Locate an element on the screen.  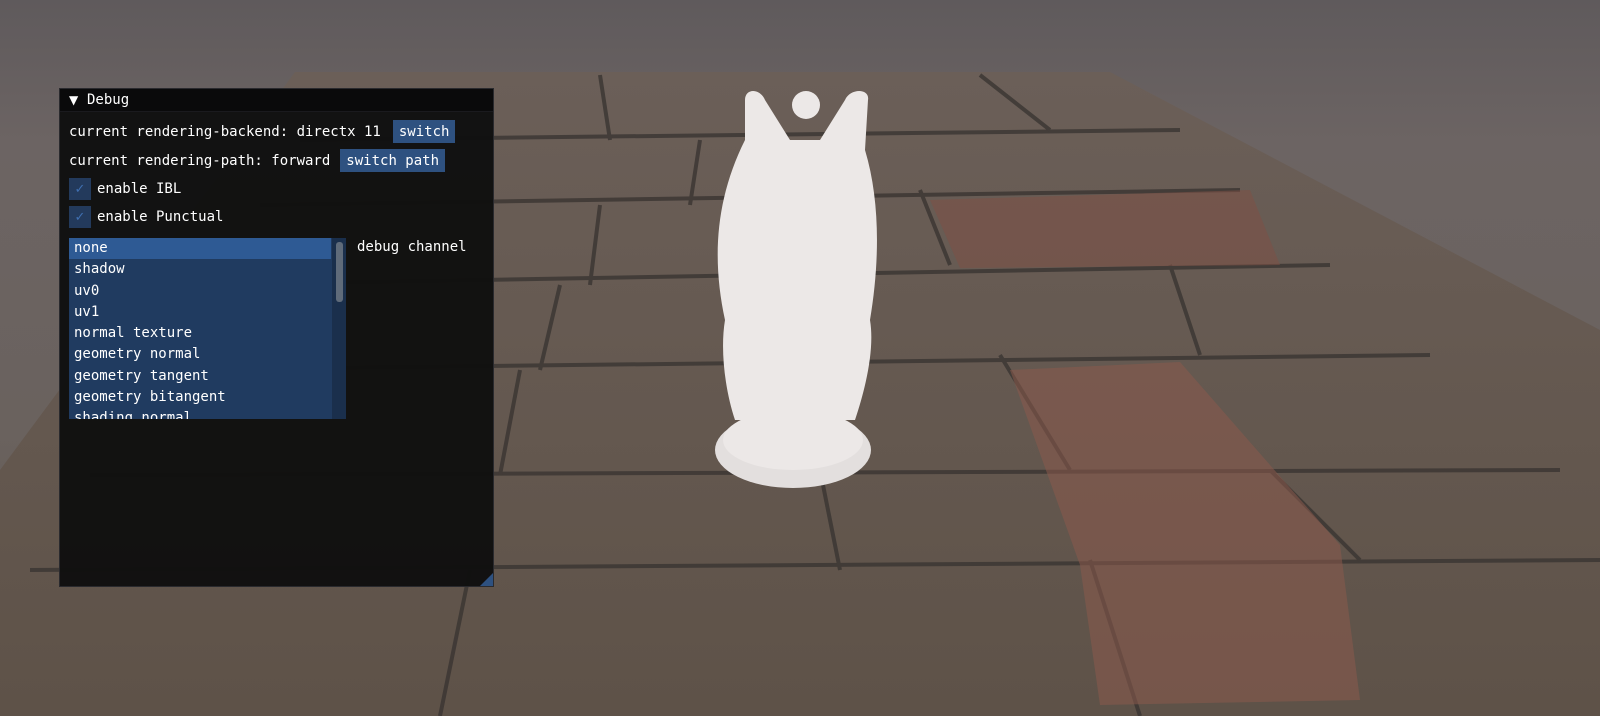
enable-ibl-checkbox: ✓ is located at coordinates (80, 189).